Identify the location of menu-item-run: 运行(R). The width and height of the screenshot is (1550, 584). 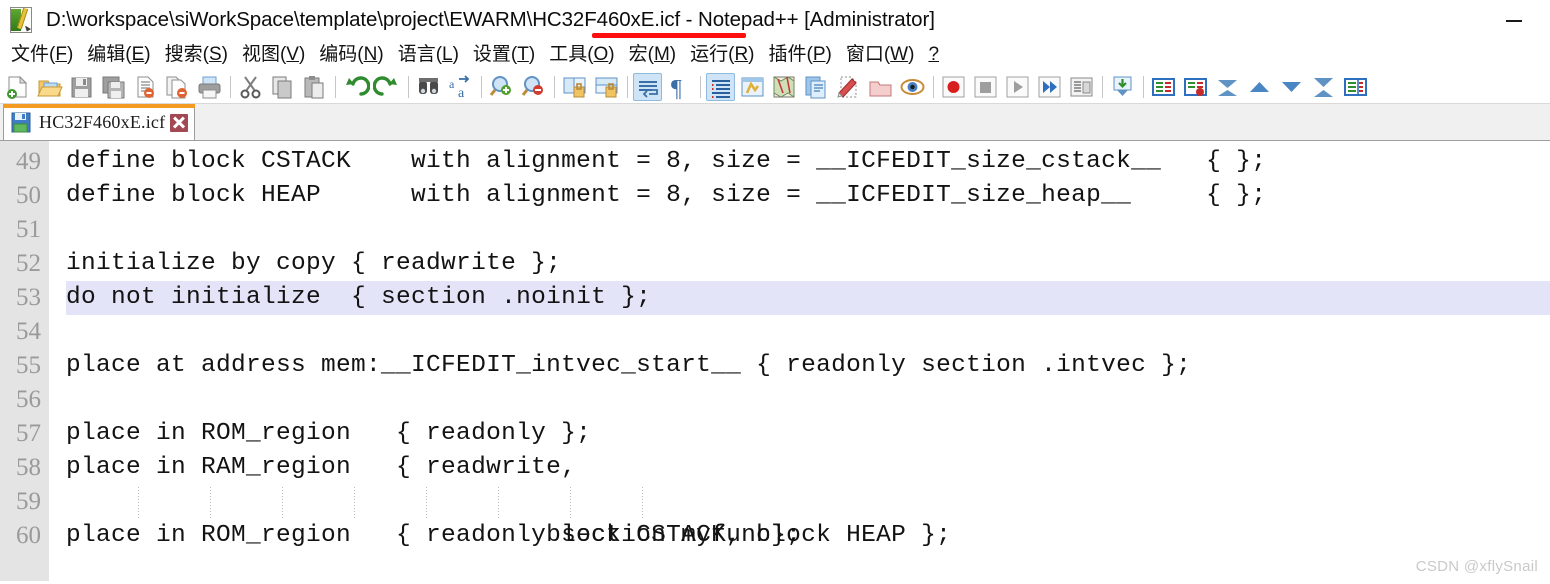
(722, 55).